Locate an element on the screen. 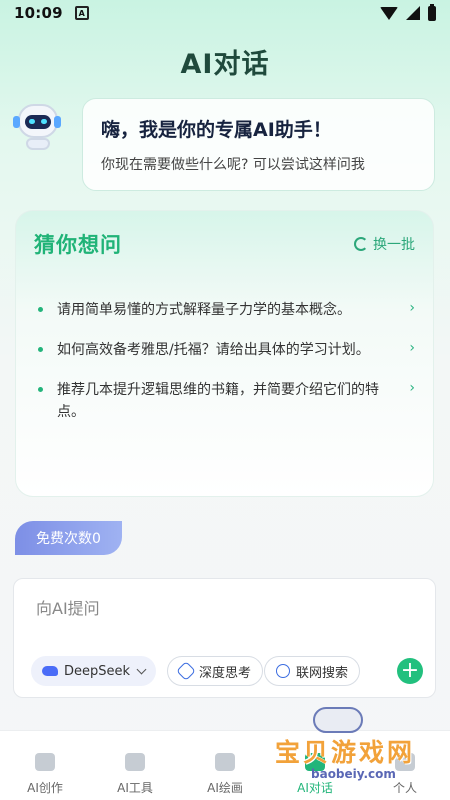 The width and height of the screenshot is (450, 800). tab-ai-create: AI创作 is located at coordinates (45, 765).